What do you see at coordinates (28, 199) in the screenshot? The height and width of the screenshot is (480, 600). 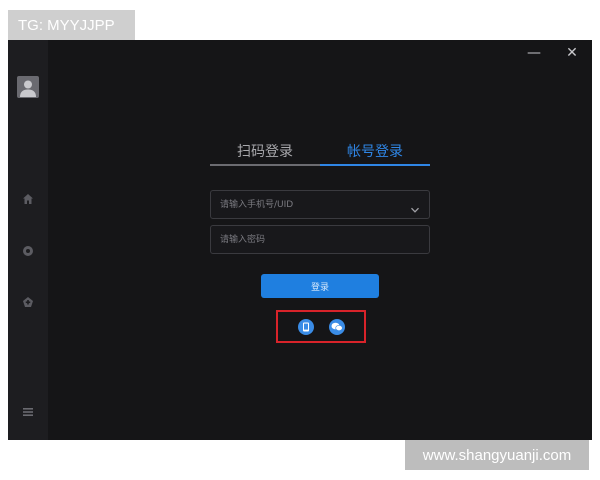 I see `home-icon` at bounding box center [28, 199].